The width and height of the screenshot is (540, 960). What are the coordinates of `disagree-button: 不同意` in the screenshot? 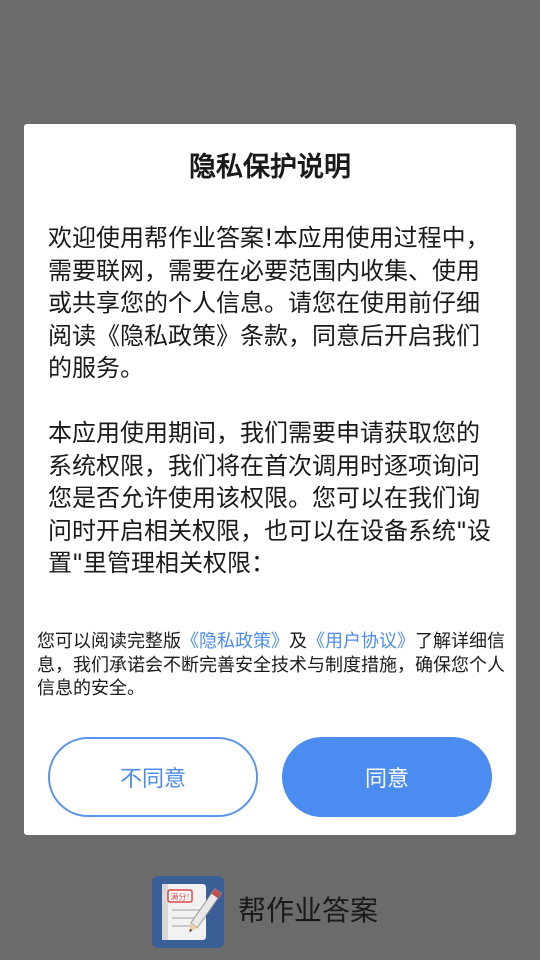 It's located at (153, 777).